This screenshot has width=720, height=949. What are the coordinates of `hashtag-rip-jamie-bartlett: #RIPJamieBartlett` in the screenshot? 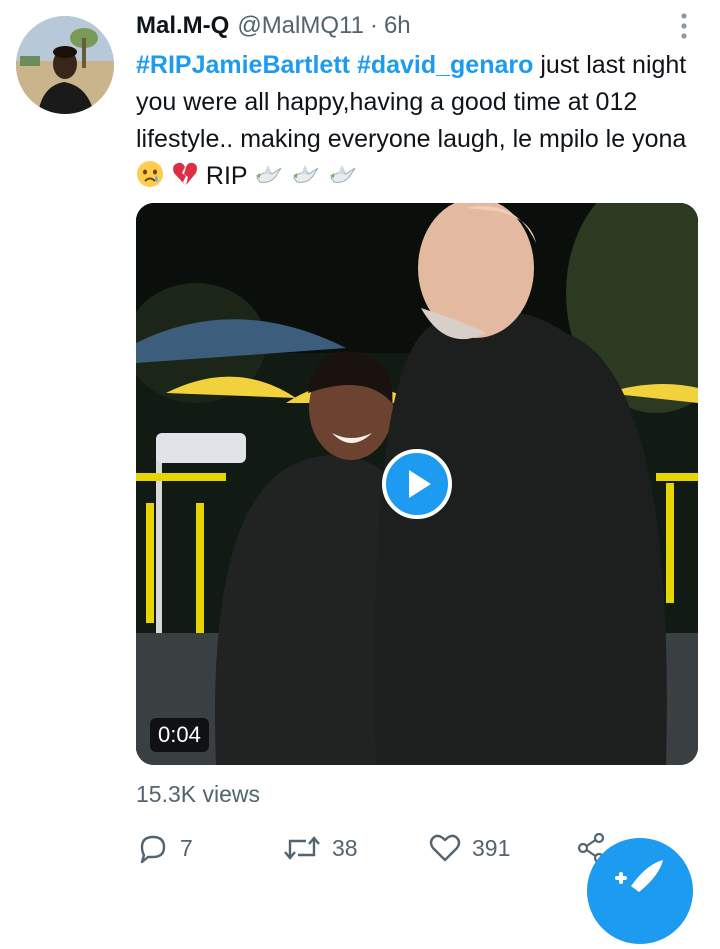 It's located at (243, 65).